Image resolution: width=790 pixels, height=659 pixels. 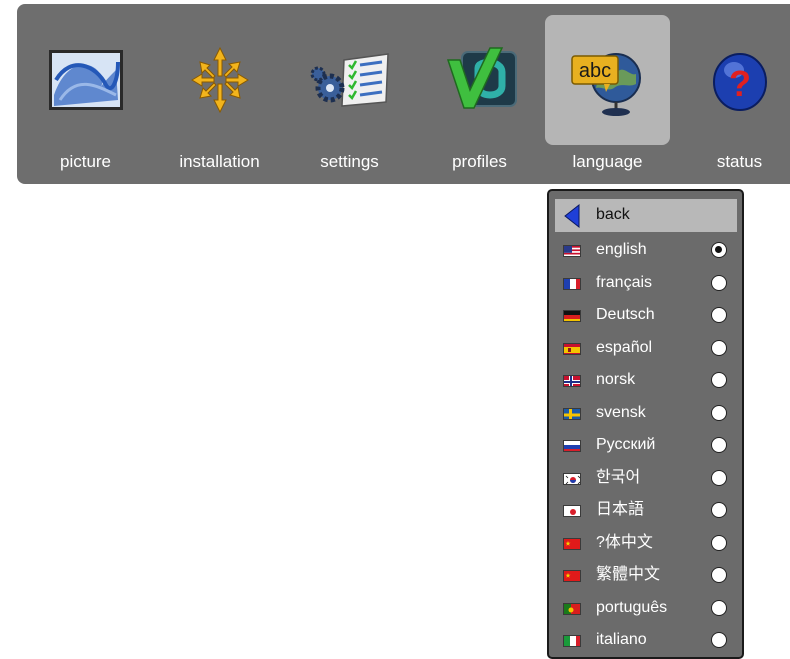 What do you see at coordinates (219, 161) in the screenshot?
I see `menu-label-installation: installation` at bounding box center [219, 161].